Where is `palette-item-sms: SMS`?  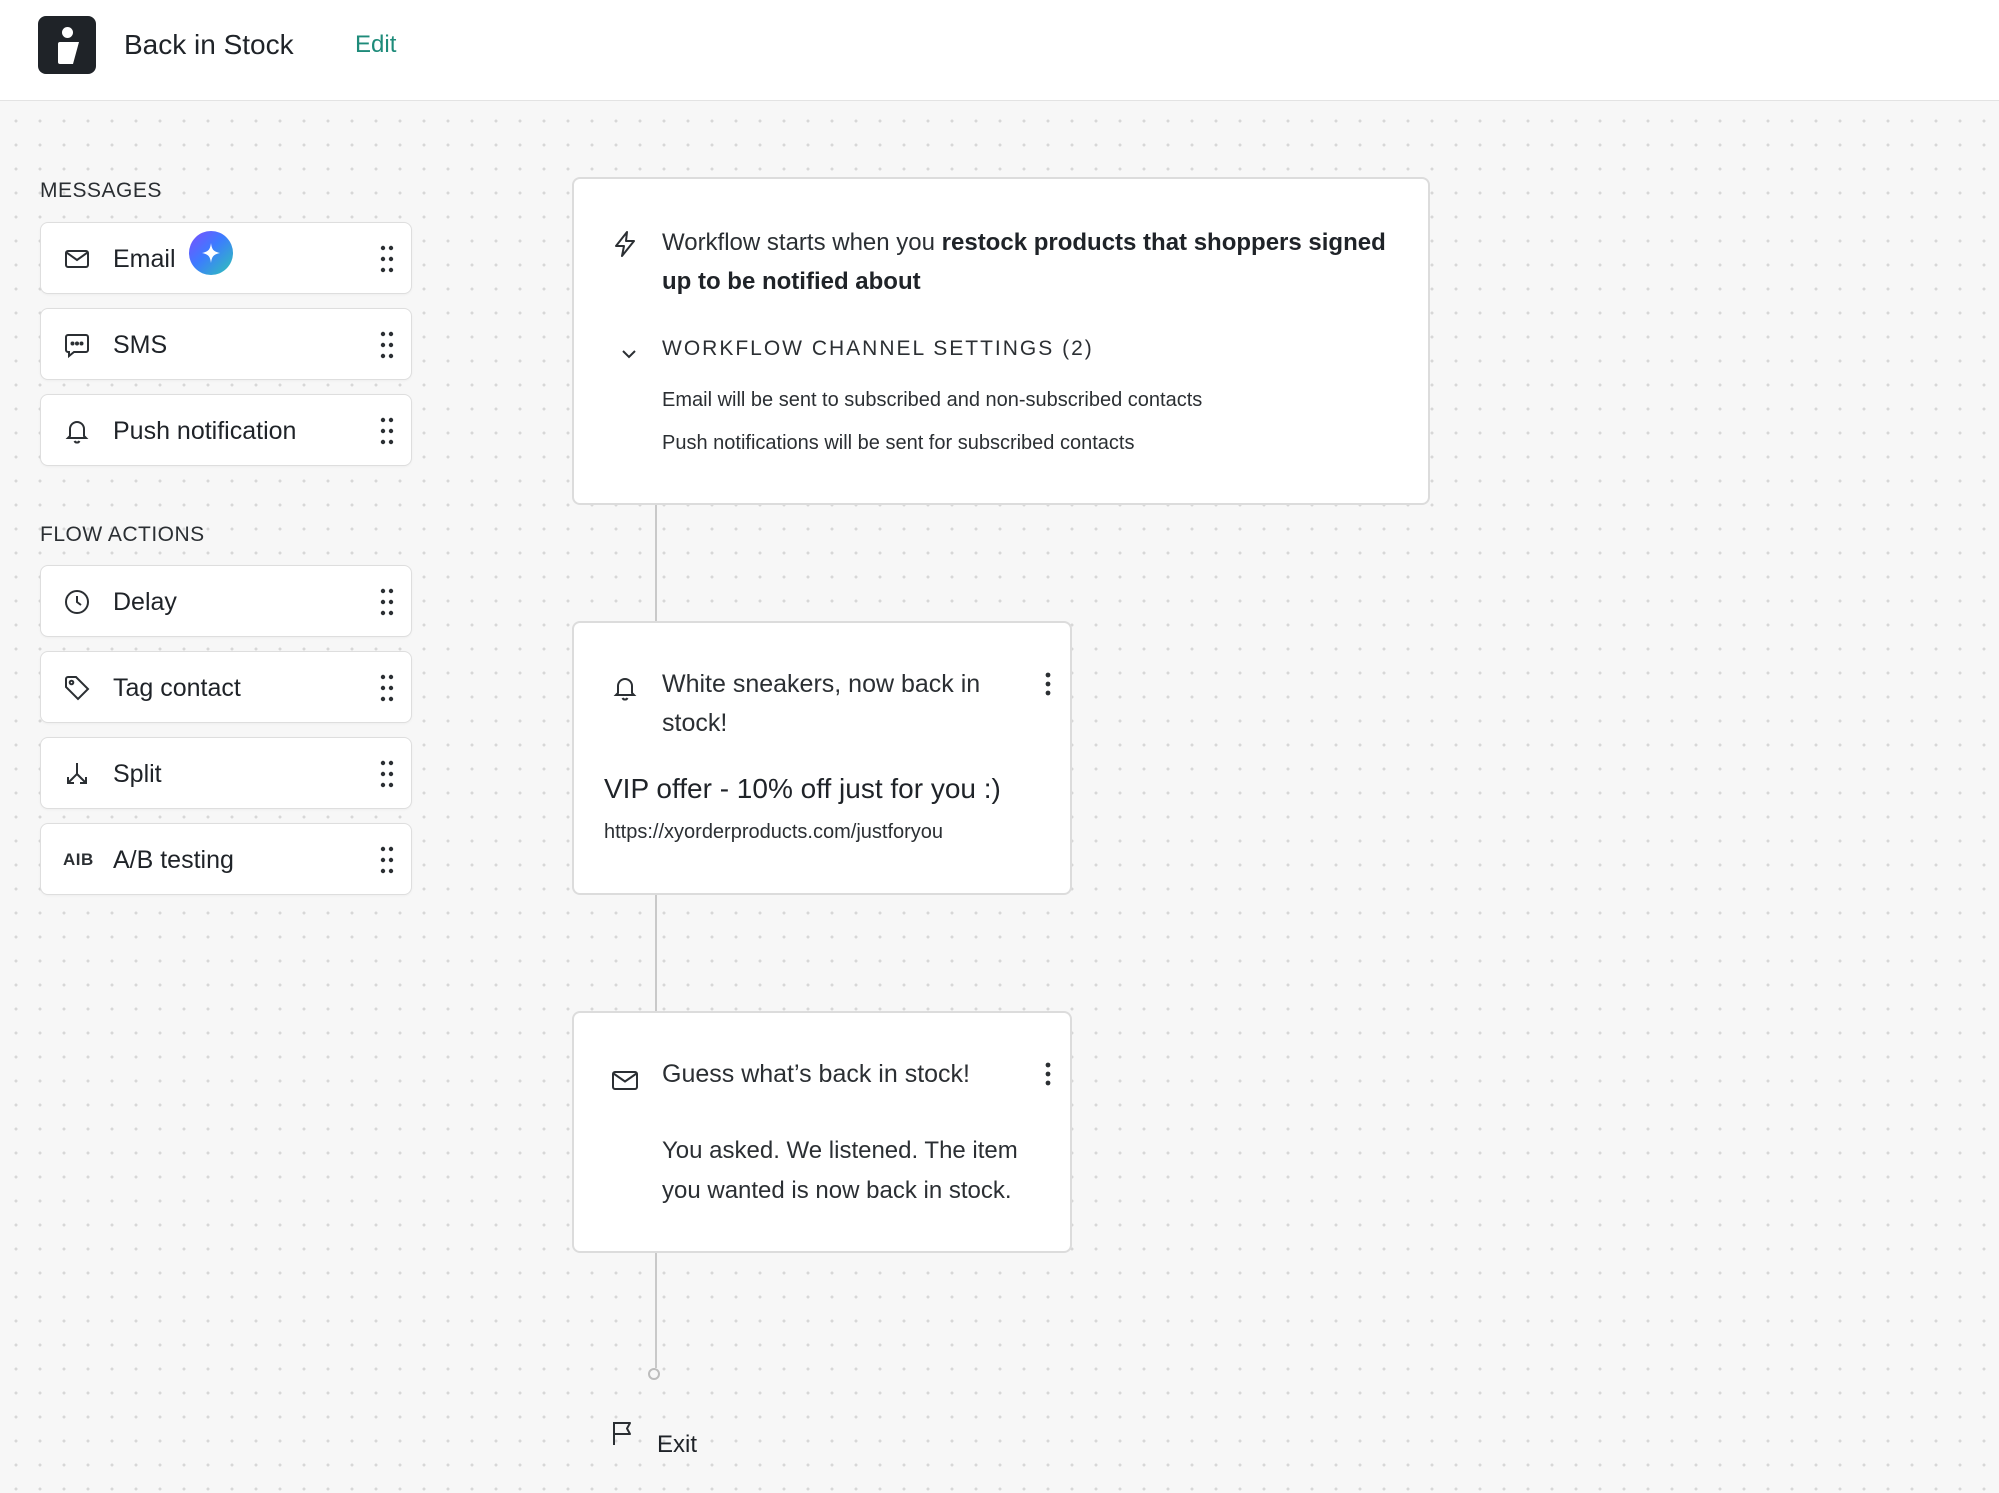 palette-item-sms: SMS is located at coordinates (226, 344).